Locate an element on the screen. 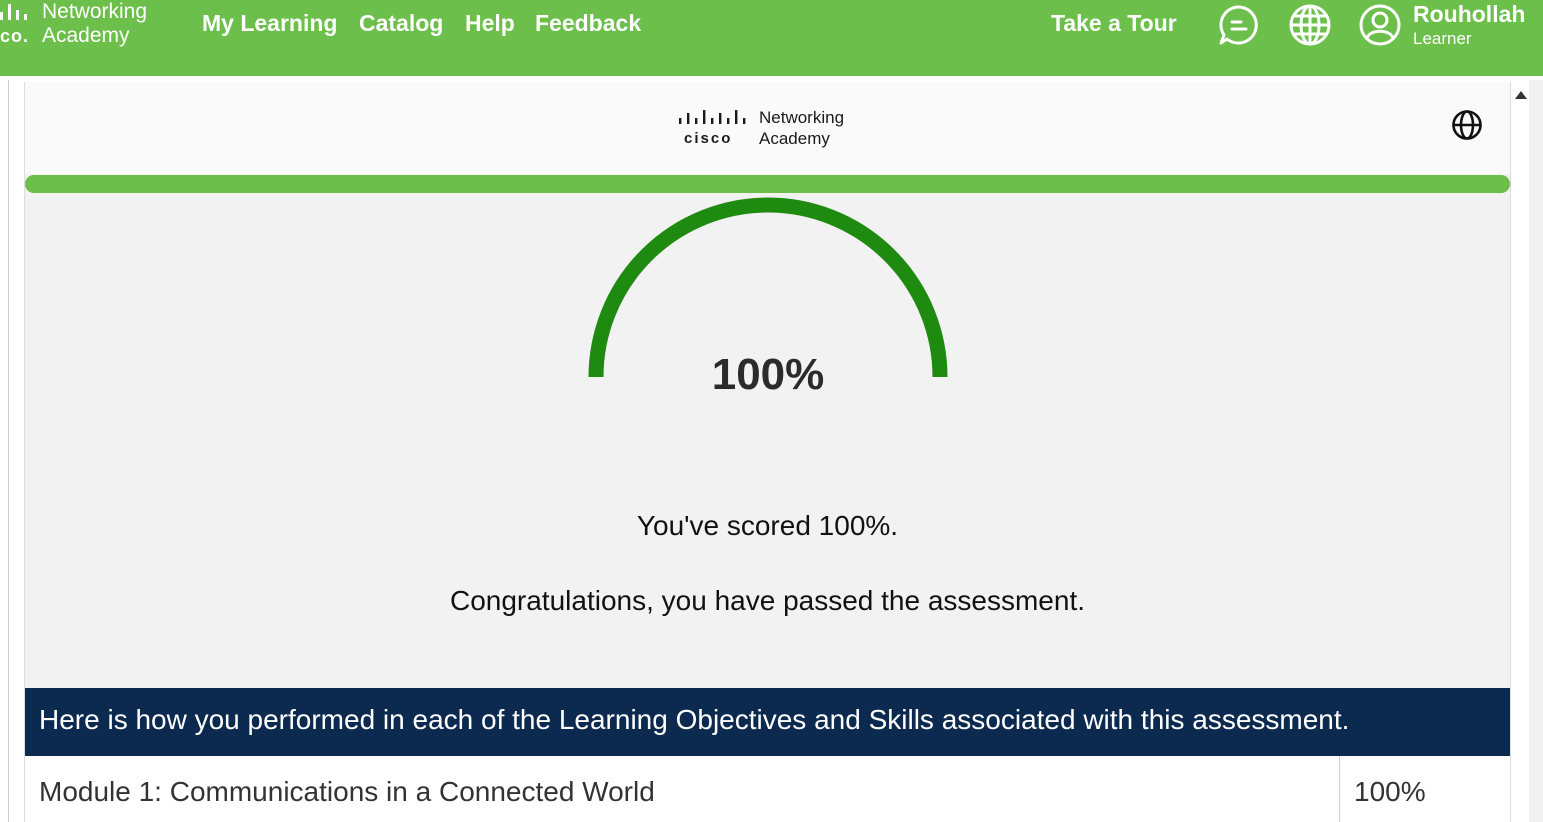 The image size is (1543, 822). progress-fill is located at coordinates (767, 184).